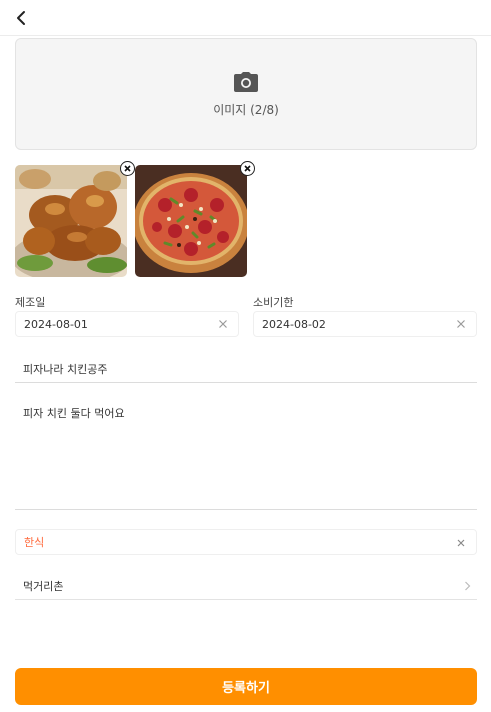 The width and height of the screenshot is (491, 712). What do you see at coordinates (246, 686) in the screenshot?
I see `submit-button: 등록하기` at bounding box center [246, 686].